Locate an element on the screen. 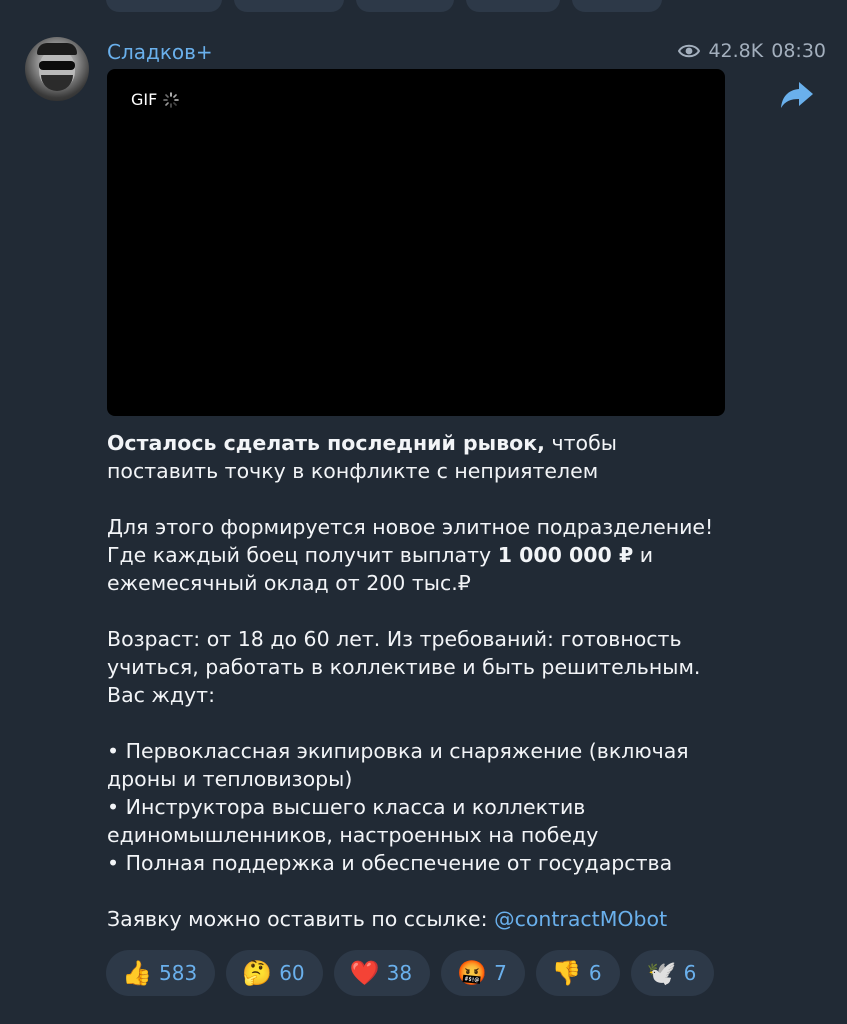  thumbs-up-icon: 👍 is located at coordinates (137, 973).